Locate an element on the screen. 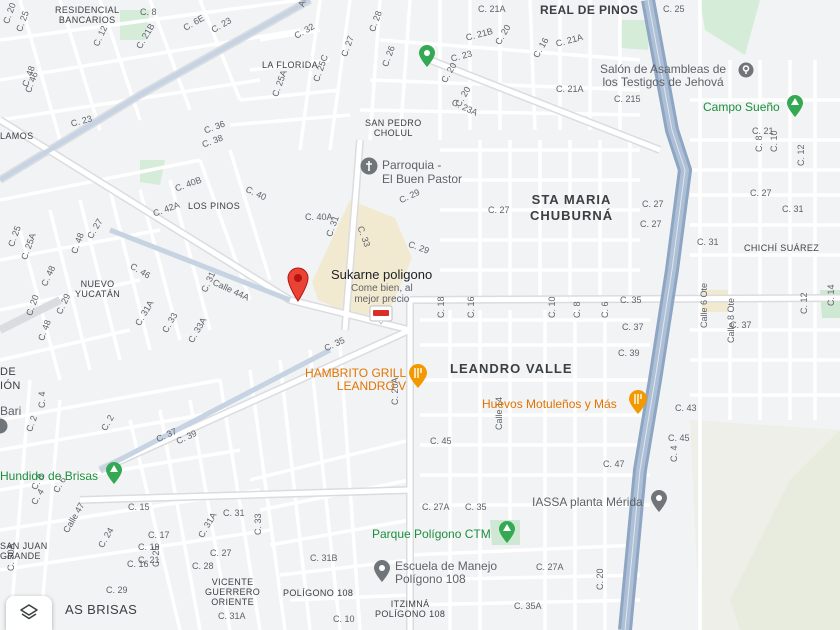 The image size is (840, 630). district-label-leandro-valle: LEANDRO VALLE is located at coordinates (511, 368).